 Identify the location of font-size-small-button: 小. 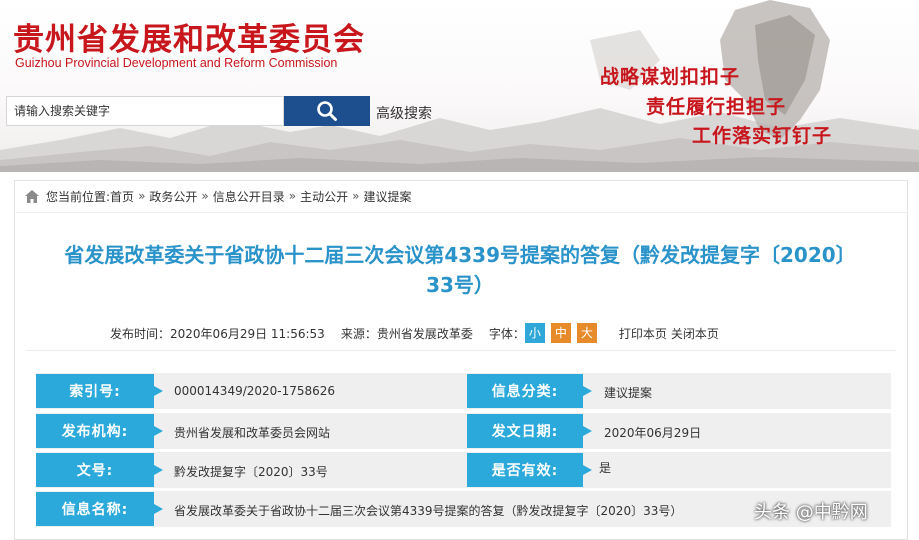
(534, 333).